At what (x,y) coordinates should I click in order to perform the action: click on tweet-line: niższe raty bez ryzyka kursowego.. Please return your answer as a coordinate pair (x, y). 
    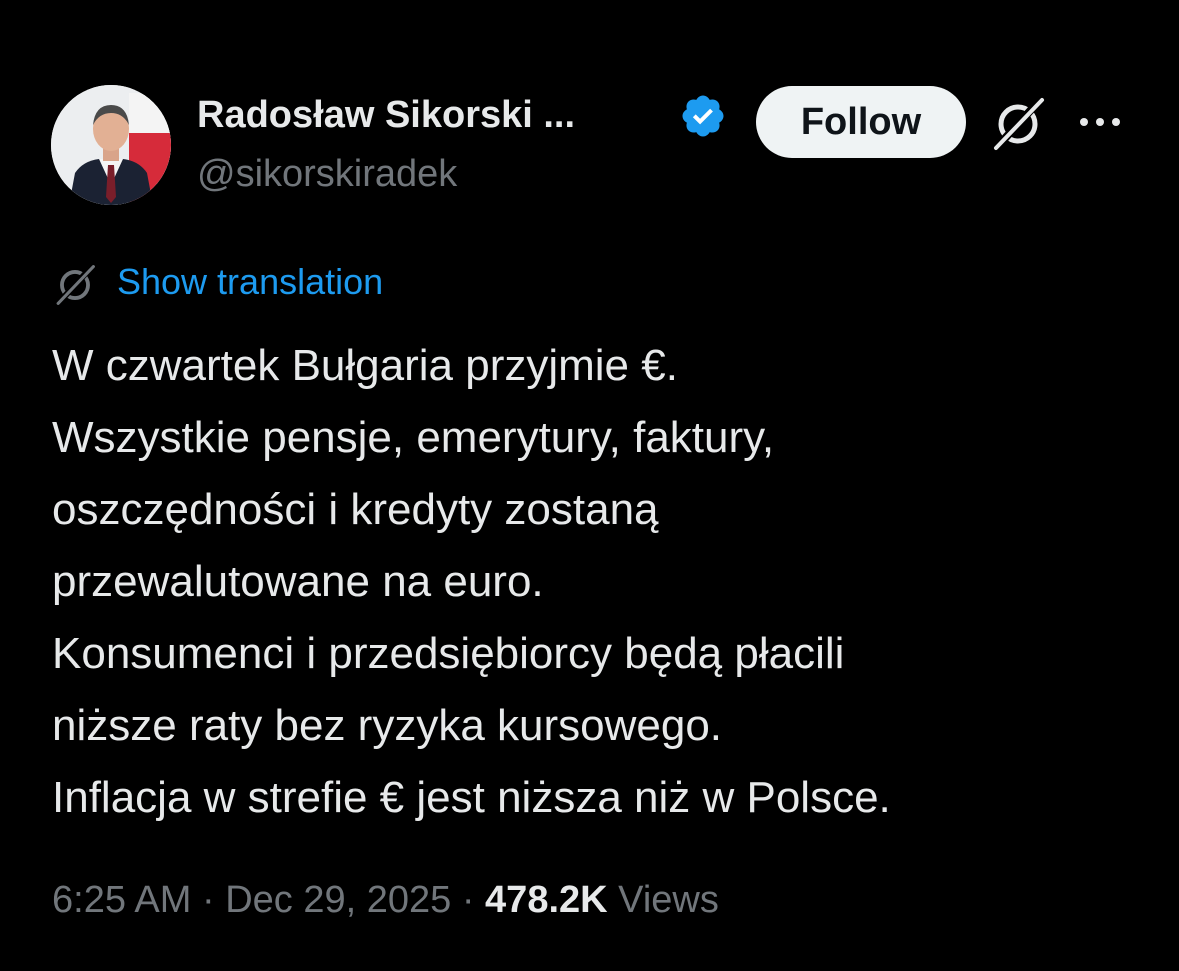
    Looking at the image, I should click on (387, 725).